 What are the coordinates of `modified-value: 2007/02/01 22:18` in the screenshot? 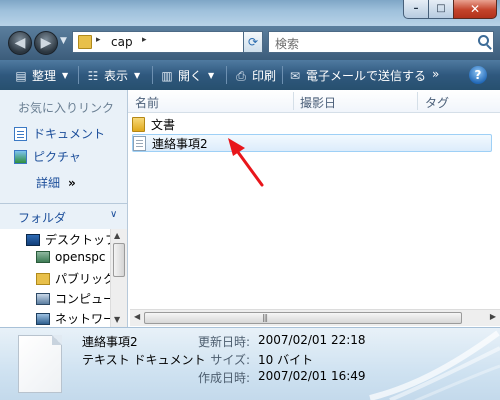 It's located at (312, 340).